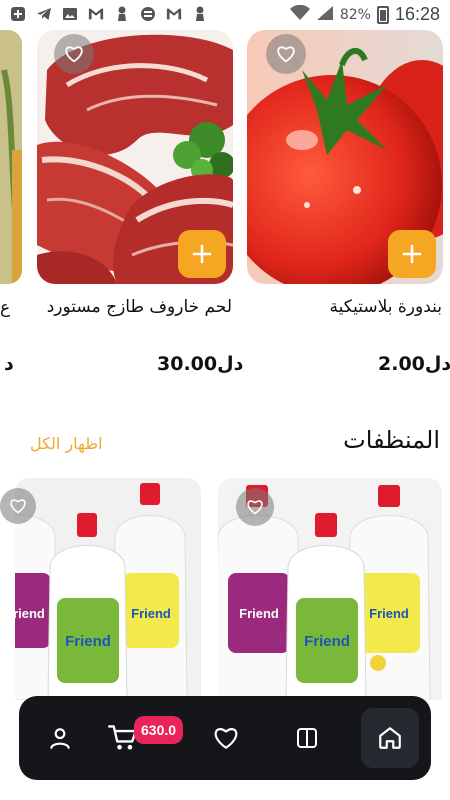  What do you see at coordinates (391, 440) in the screenshot?
I see `section-title: المنظفات` at bounding box center [391, 440].